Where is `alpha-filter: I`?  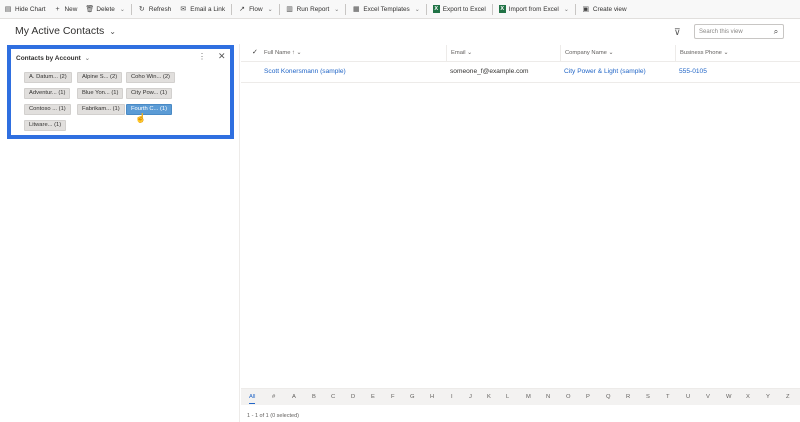
alpha-filter: I is located at coordinates (452, 397).